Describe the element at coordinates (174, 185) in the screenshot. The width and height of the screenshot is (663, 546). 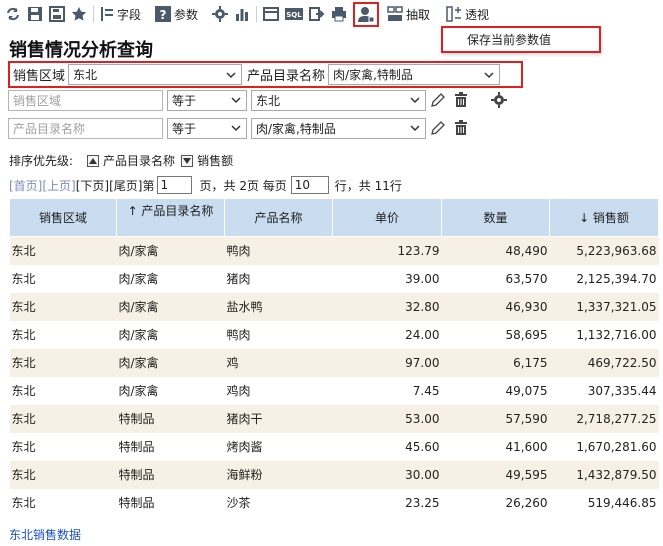
I see `page-number-input: 1` at that location.